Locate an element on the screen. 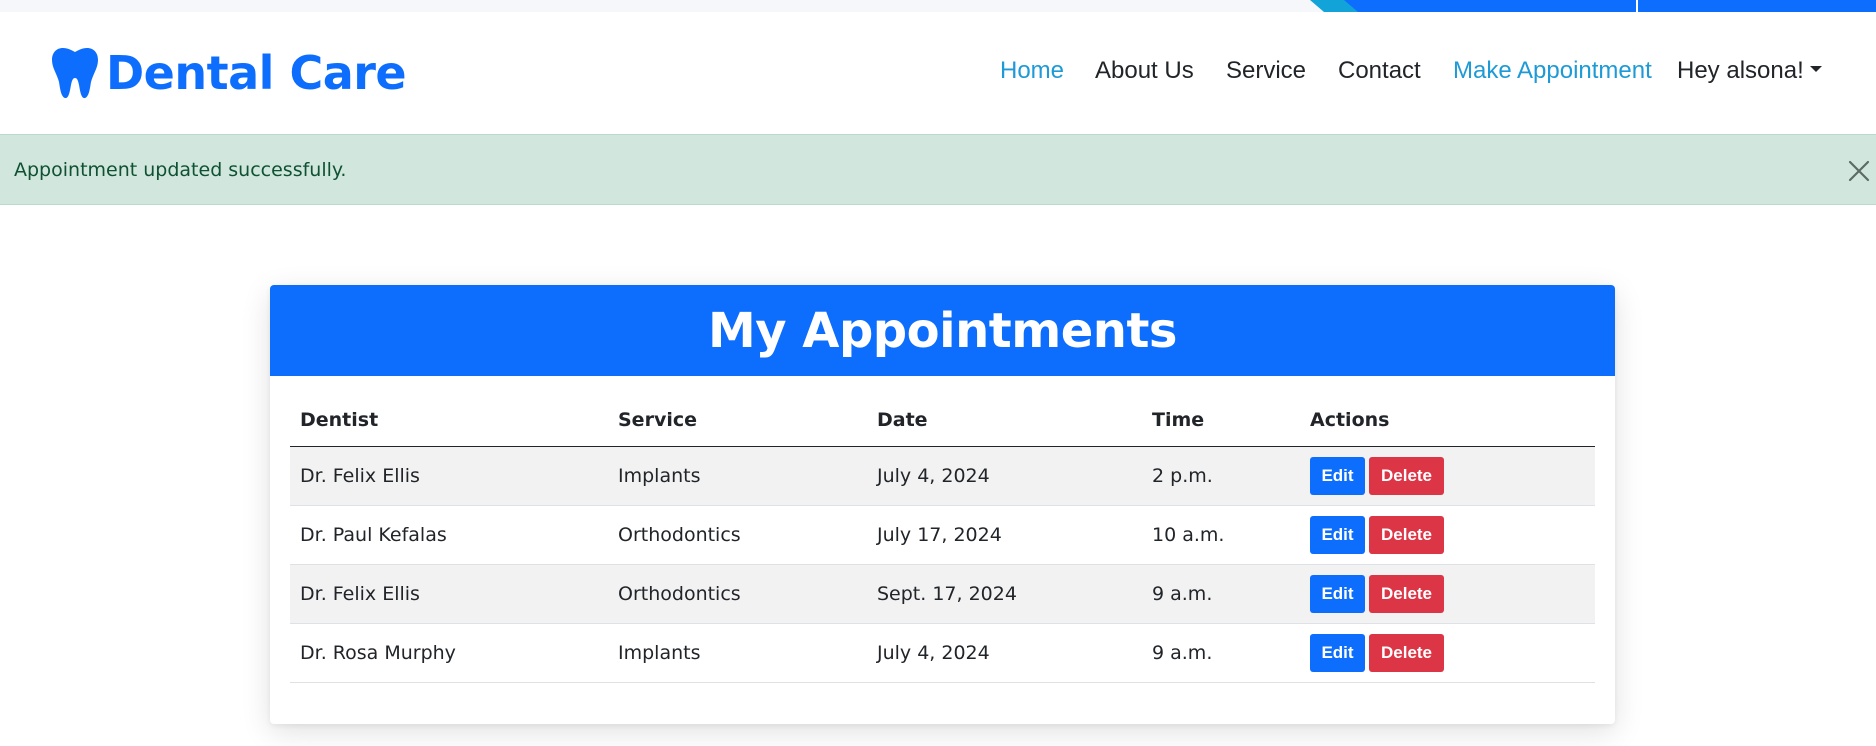 Image resolution: width=1876 pixels, height=746 pixels. nav-service: Service is located at coordinates (1266, 71).